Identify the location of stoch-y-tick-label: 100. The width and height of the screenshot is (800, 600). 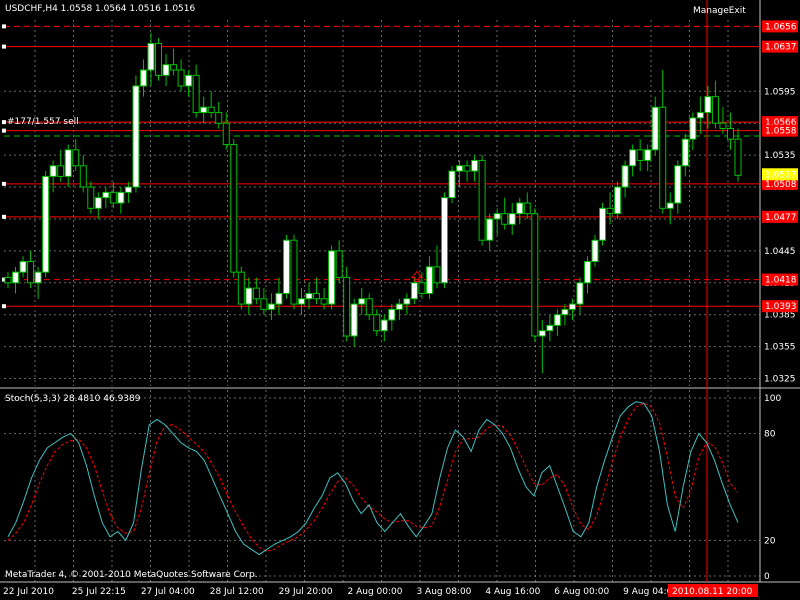
(772, 399).